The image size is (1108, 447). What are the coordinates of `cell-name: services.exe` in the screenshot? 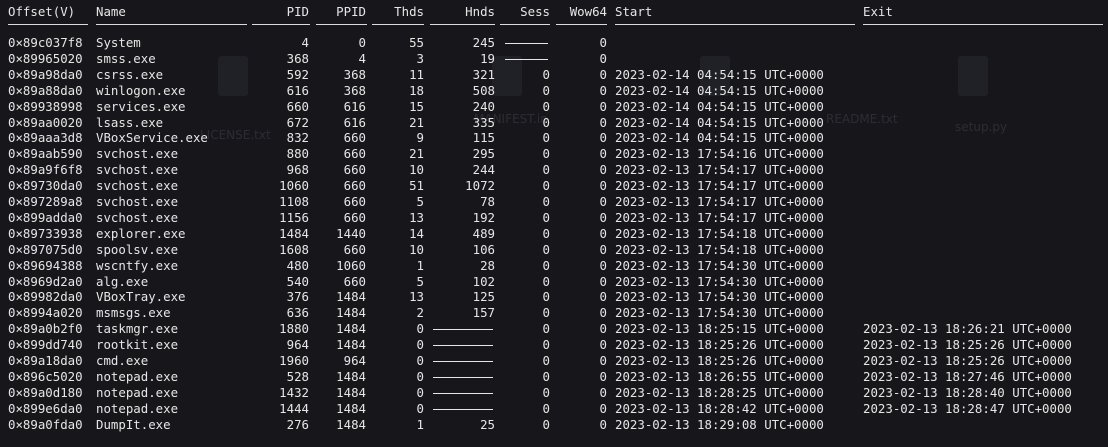 It's located at (141, 106).